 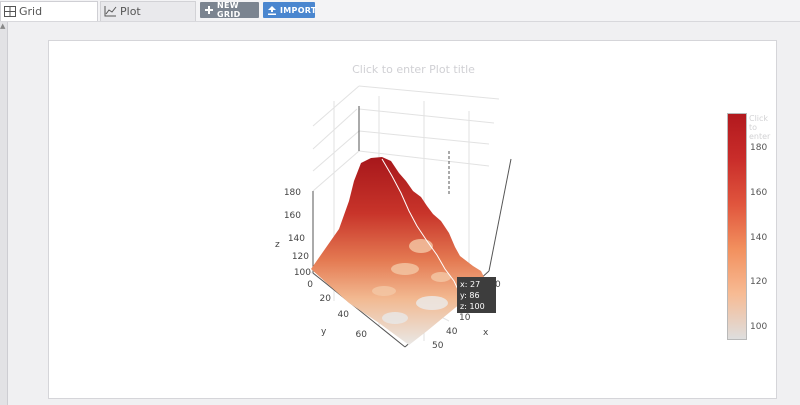 I want to click on tab-plot-label: Plot, so click(x=130, y=11).